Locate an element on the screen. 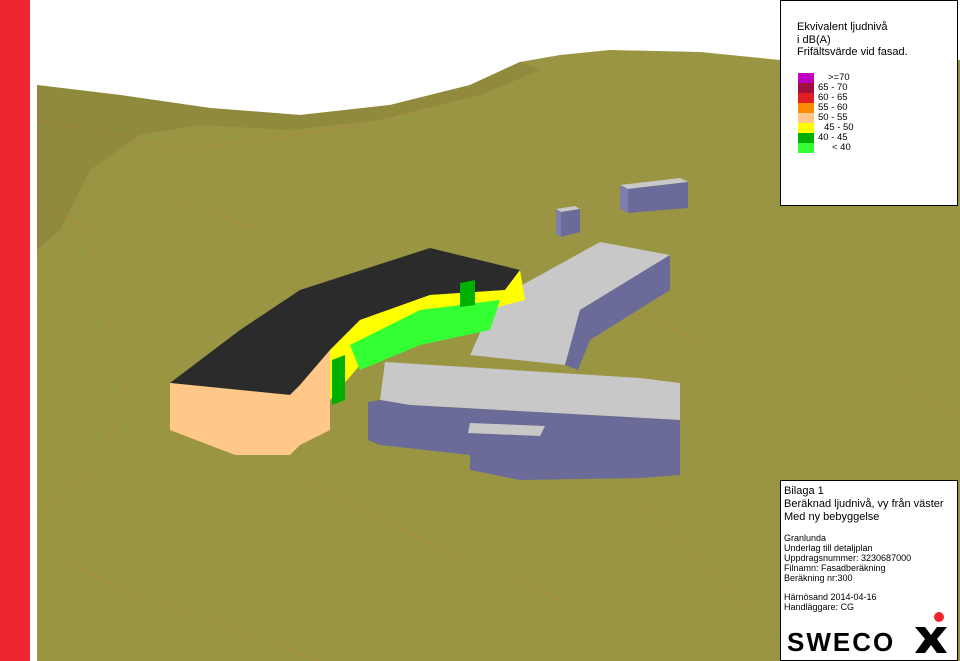  assignment-number: Uppdragsnummer: 3230687000 is located at coordinates (848, 558).